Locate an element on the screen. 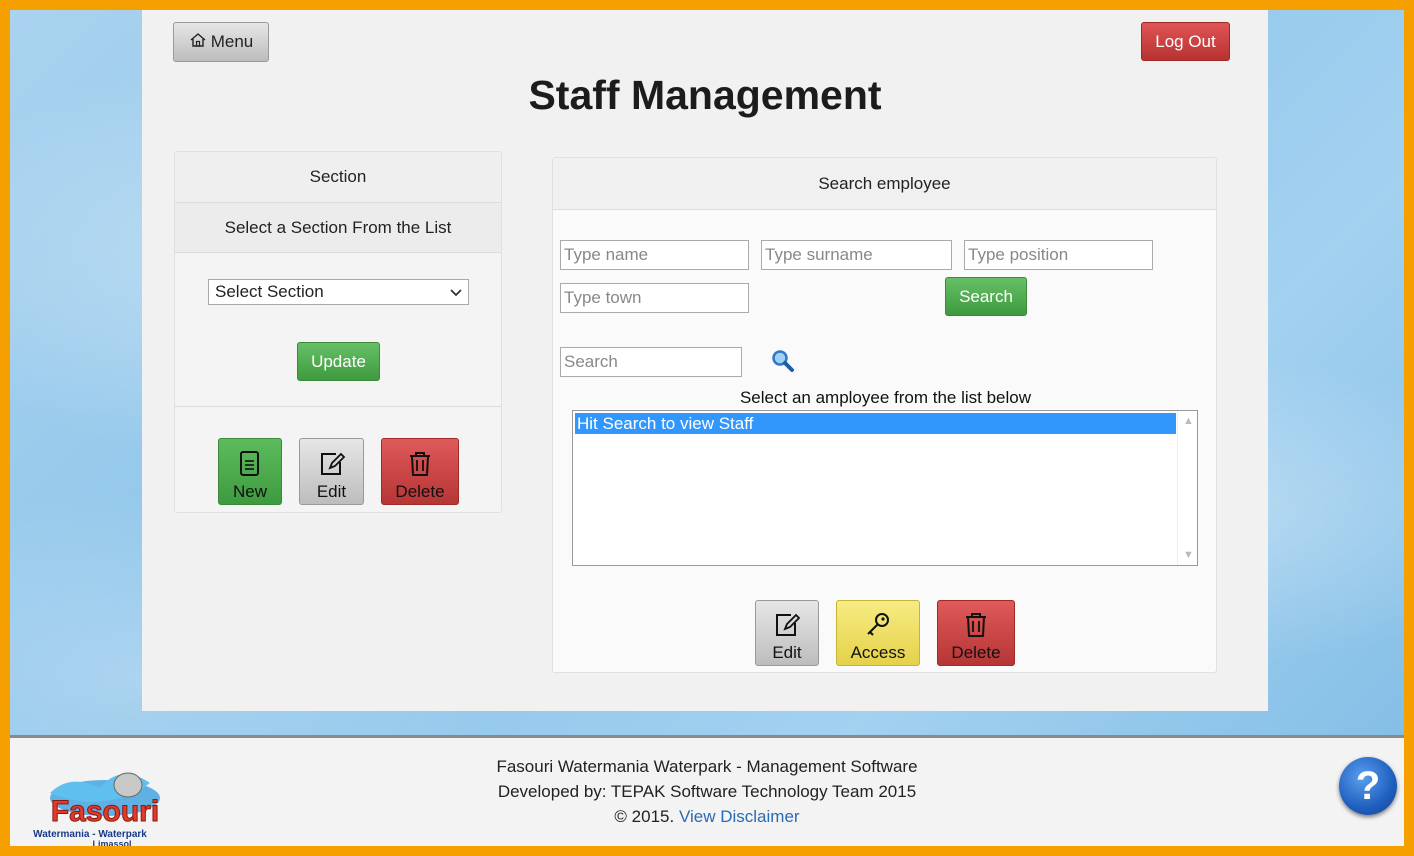 The width and height of the screenshot is (1414, 856). section-body: Select Section Update is located at coordinates (338, 330).